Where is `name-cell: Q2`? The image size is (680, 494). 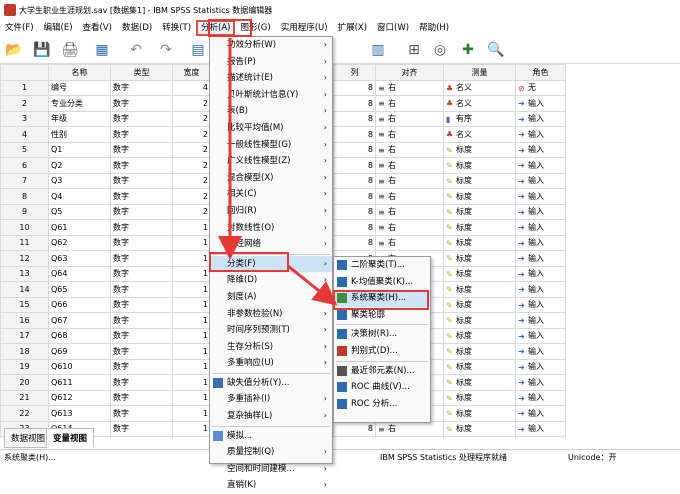
name-cell: Q2 is located at coordinates (79, 165).